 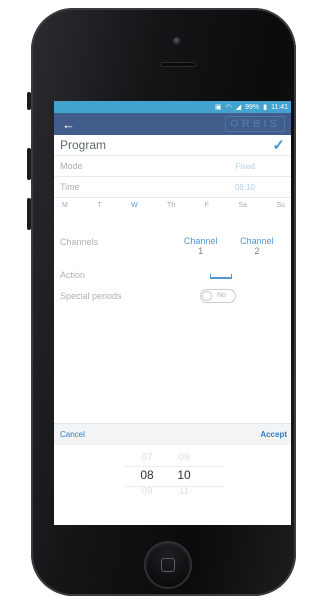 I want to click on minute-selected: 10, so click(x=184, y=475).